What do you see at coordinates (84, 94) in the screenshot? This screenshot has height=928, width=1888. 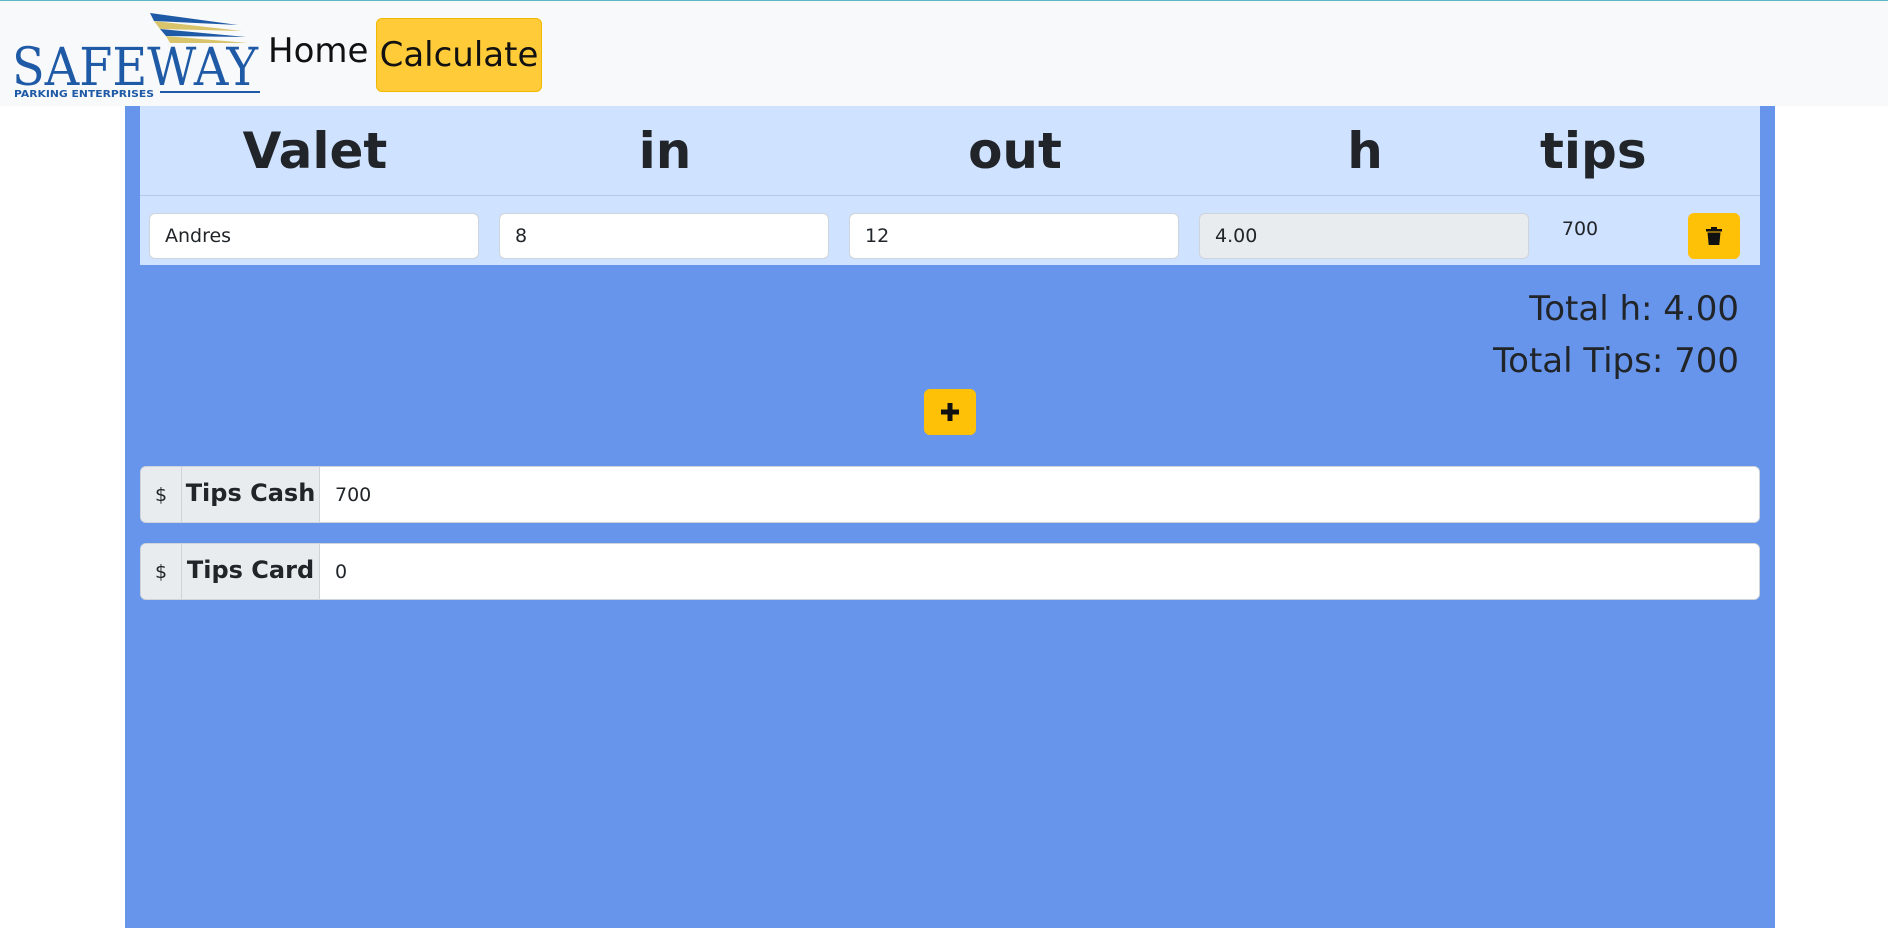 I see `logo-subtext: PARKING ENTERPRISES` at bounding box center [84, 94].